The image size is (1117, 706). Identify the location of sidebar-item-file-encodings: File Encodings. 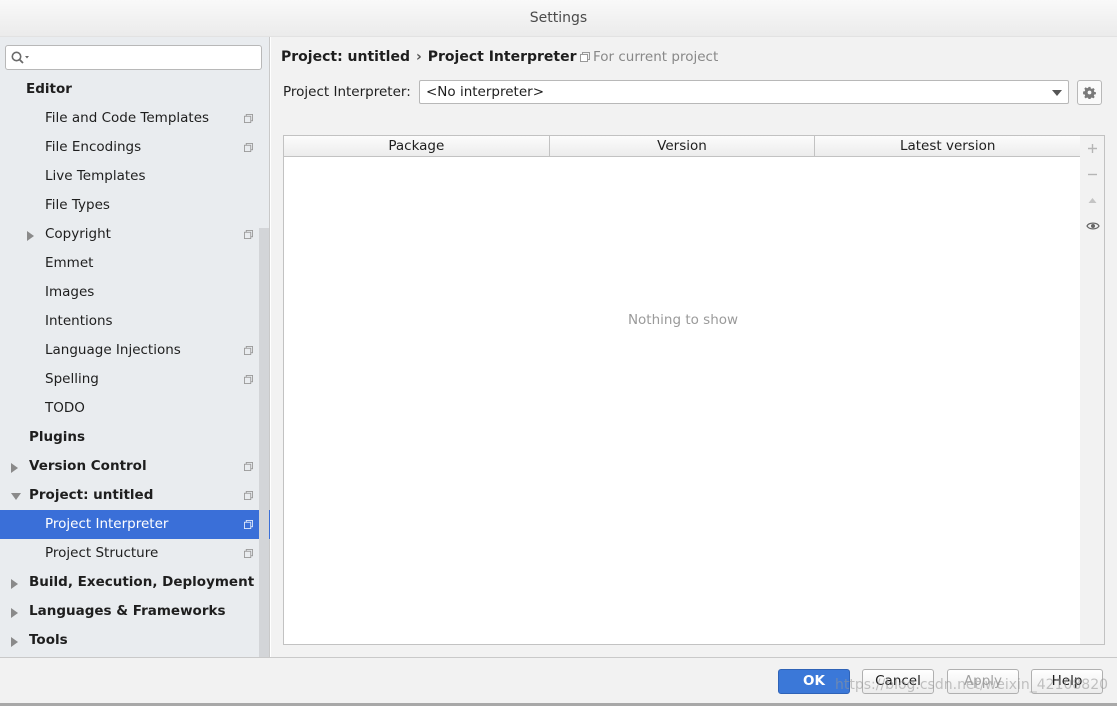
(135, 147).